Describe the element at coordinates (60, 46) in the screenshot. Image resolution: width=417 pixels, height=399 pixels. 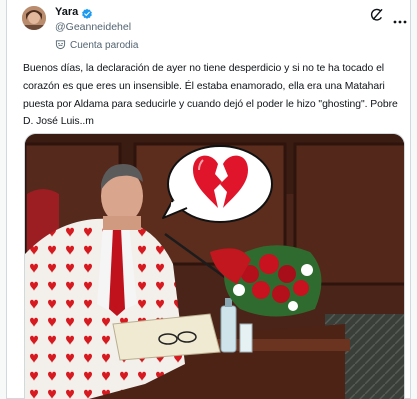
I see `mask-icon` at that location.